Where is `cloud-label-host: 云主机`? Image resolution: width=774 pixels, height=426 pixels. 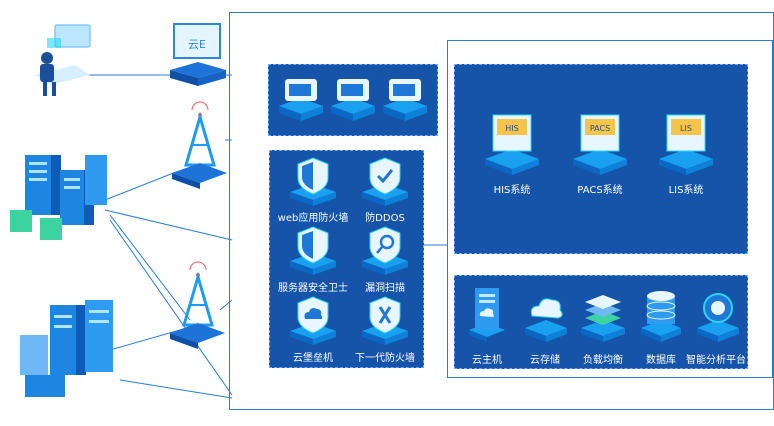 cloud-label-host: 云主机 is located at coordinates (487, 360).